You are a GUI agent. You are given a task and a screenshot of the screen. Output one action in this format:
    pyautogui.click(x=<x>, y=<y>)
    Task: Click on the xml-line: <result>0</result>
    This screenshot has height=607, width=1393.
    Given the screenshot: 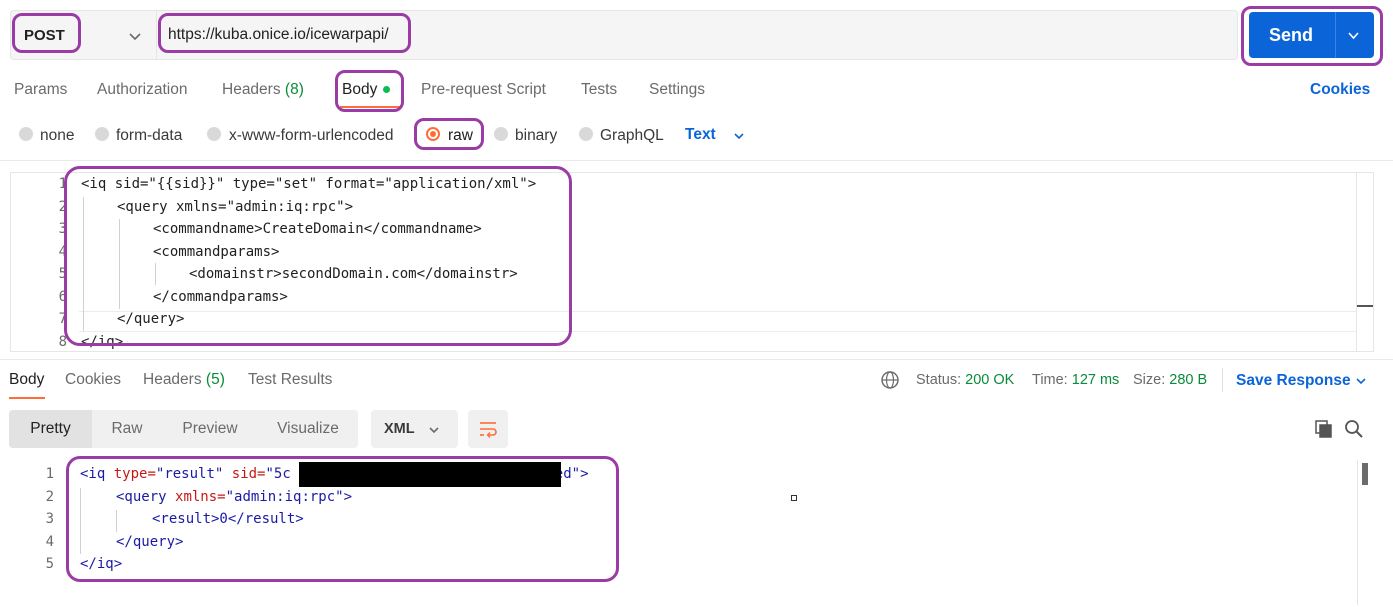 What is the action you would take?
    pyautogui.click(x=228, y=519)
    